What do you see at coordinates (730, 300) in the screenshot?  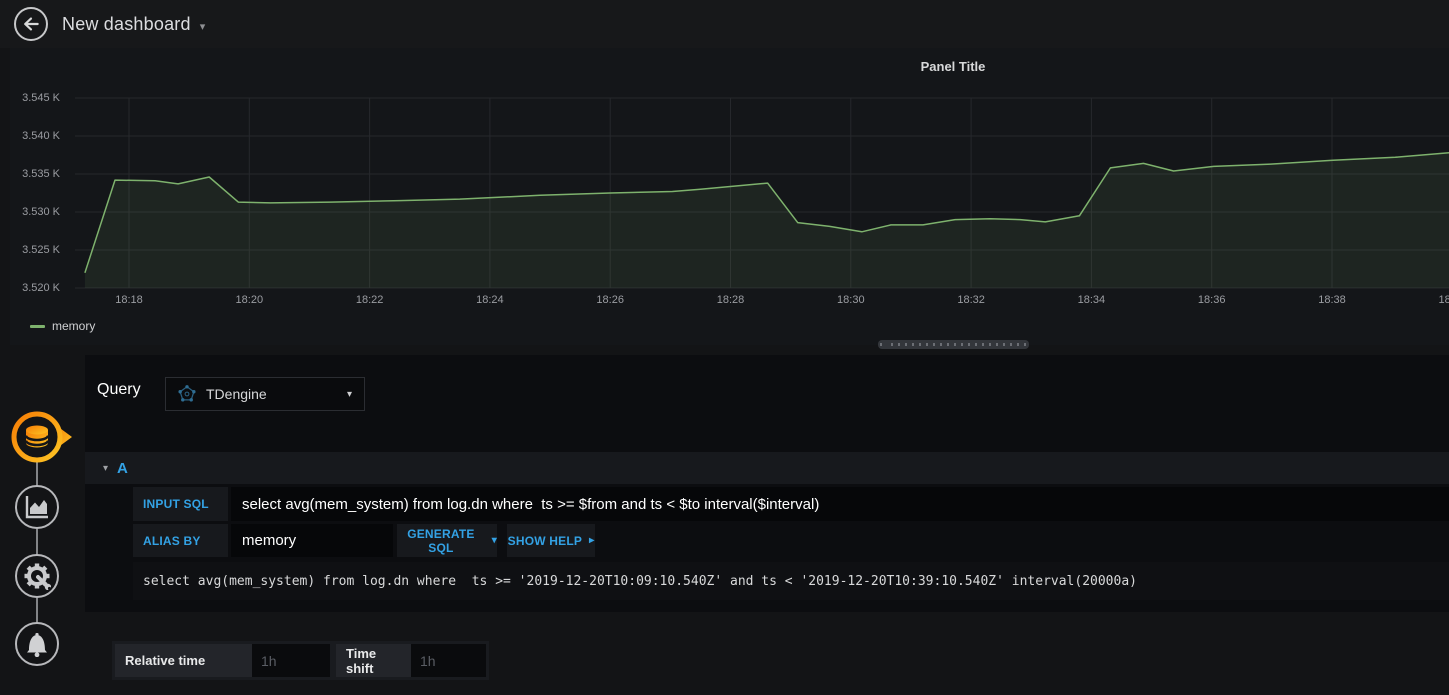 I see `x-axis-label: 18:28` at bounding box center [730, 300].